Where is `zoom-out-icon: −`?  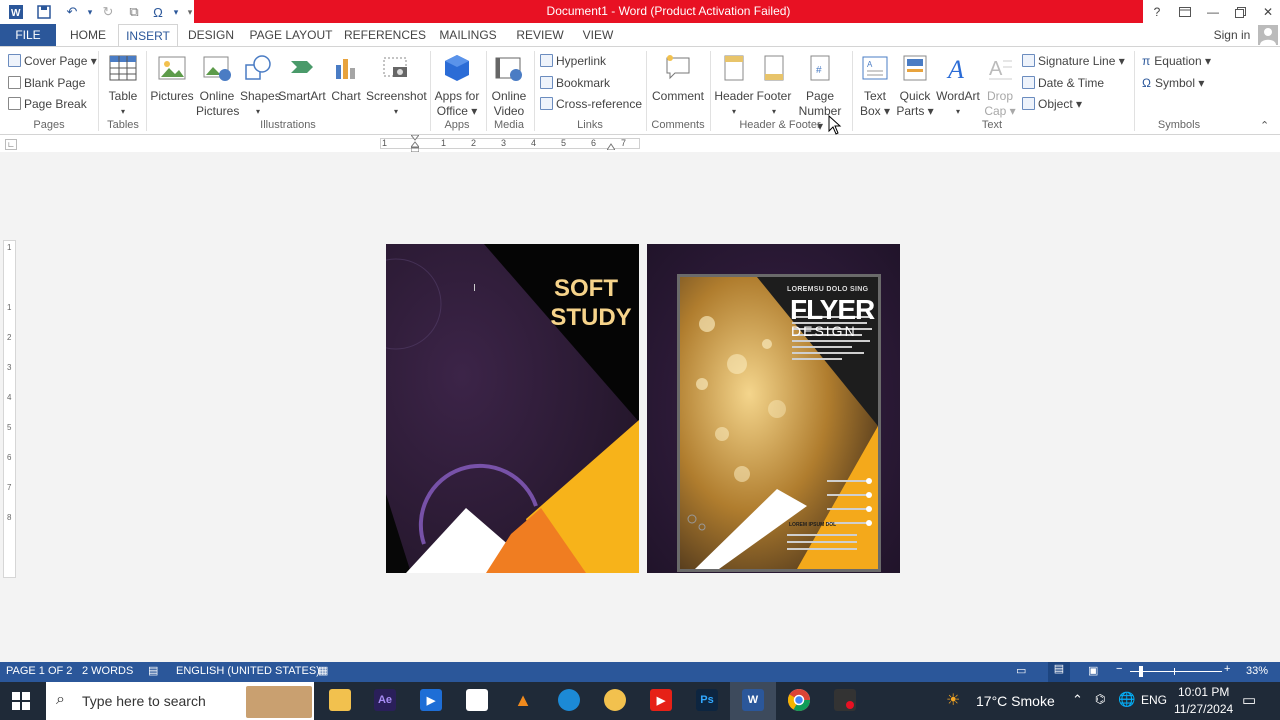
zoom-out-icon: − is located at coordinates (1119, 669).